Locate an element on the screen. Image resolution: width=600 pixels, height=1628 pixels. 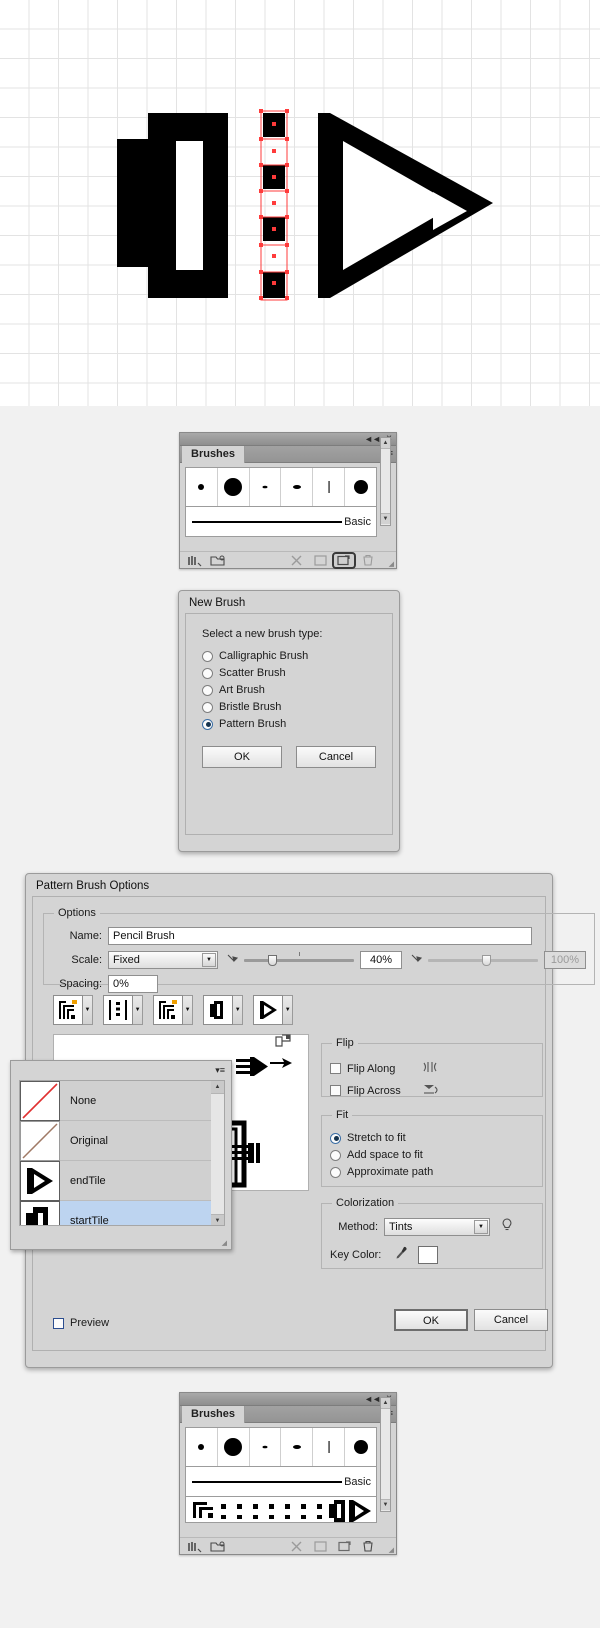
flip-across-checkbox-row: Flip Across is located at coordinates (432, 1090).